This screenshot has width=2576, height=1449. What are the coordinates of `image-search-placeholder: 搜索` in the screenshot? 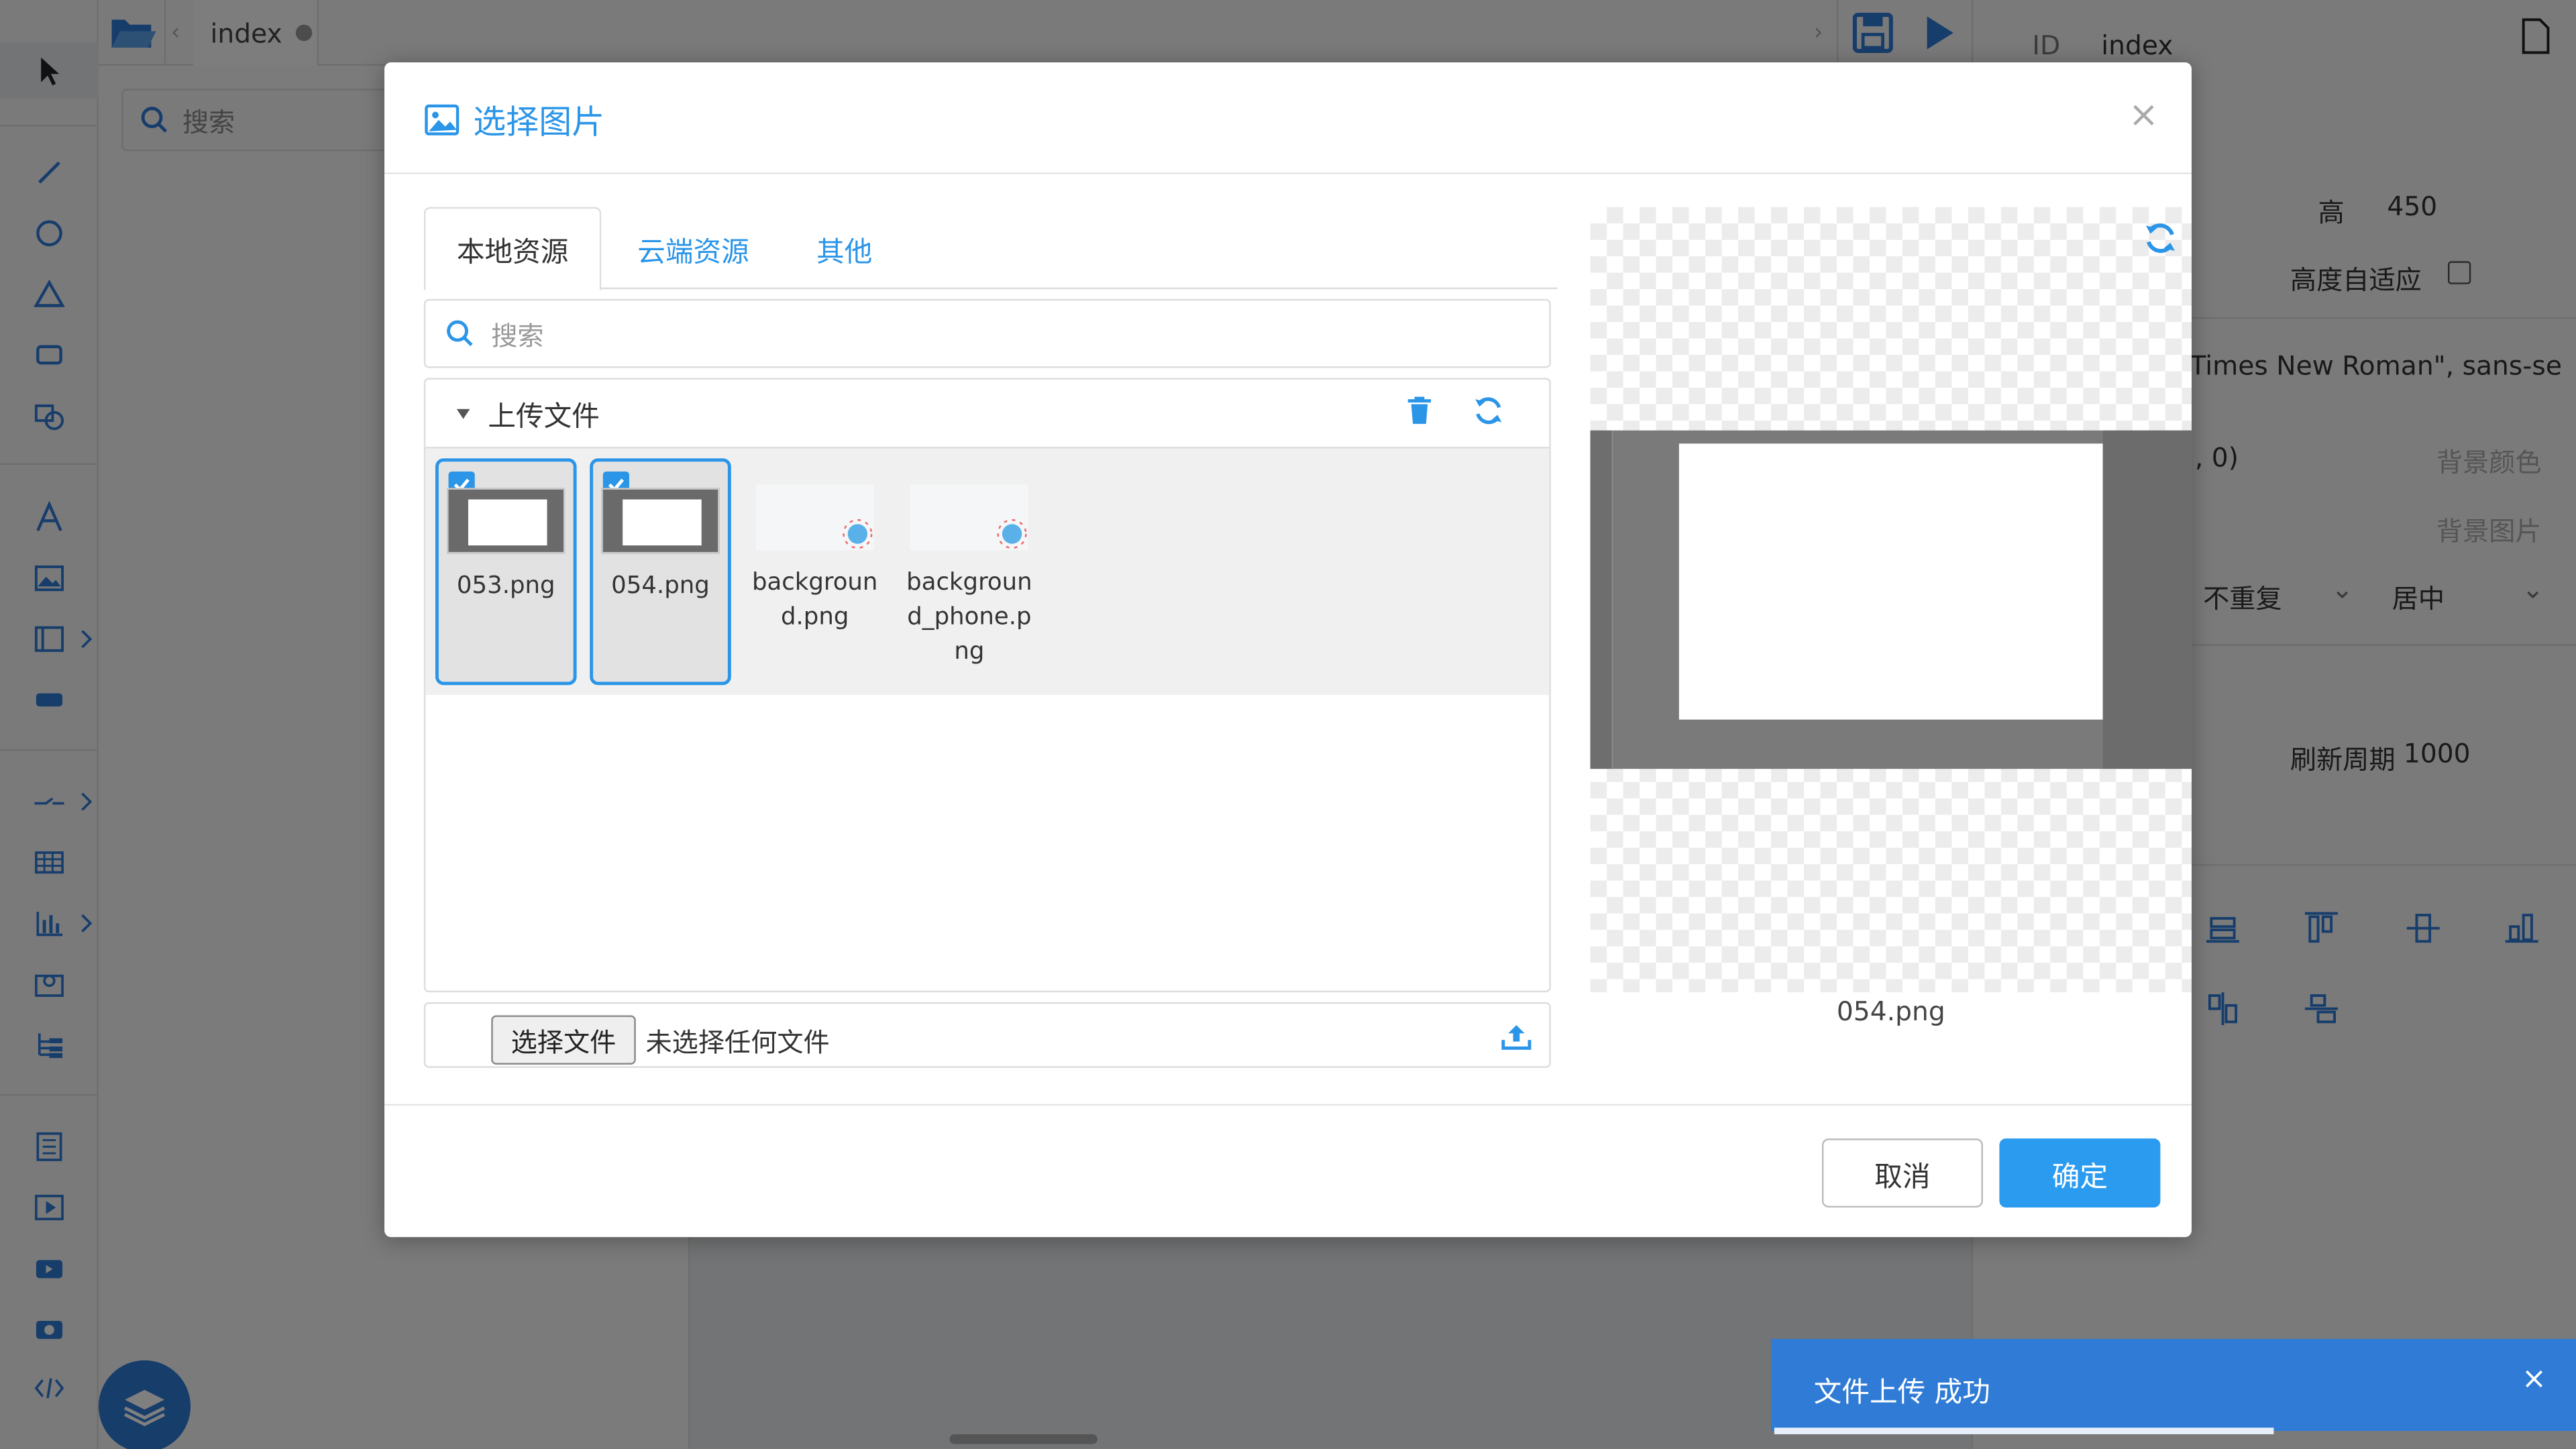 It's located at (517, 336).